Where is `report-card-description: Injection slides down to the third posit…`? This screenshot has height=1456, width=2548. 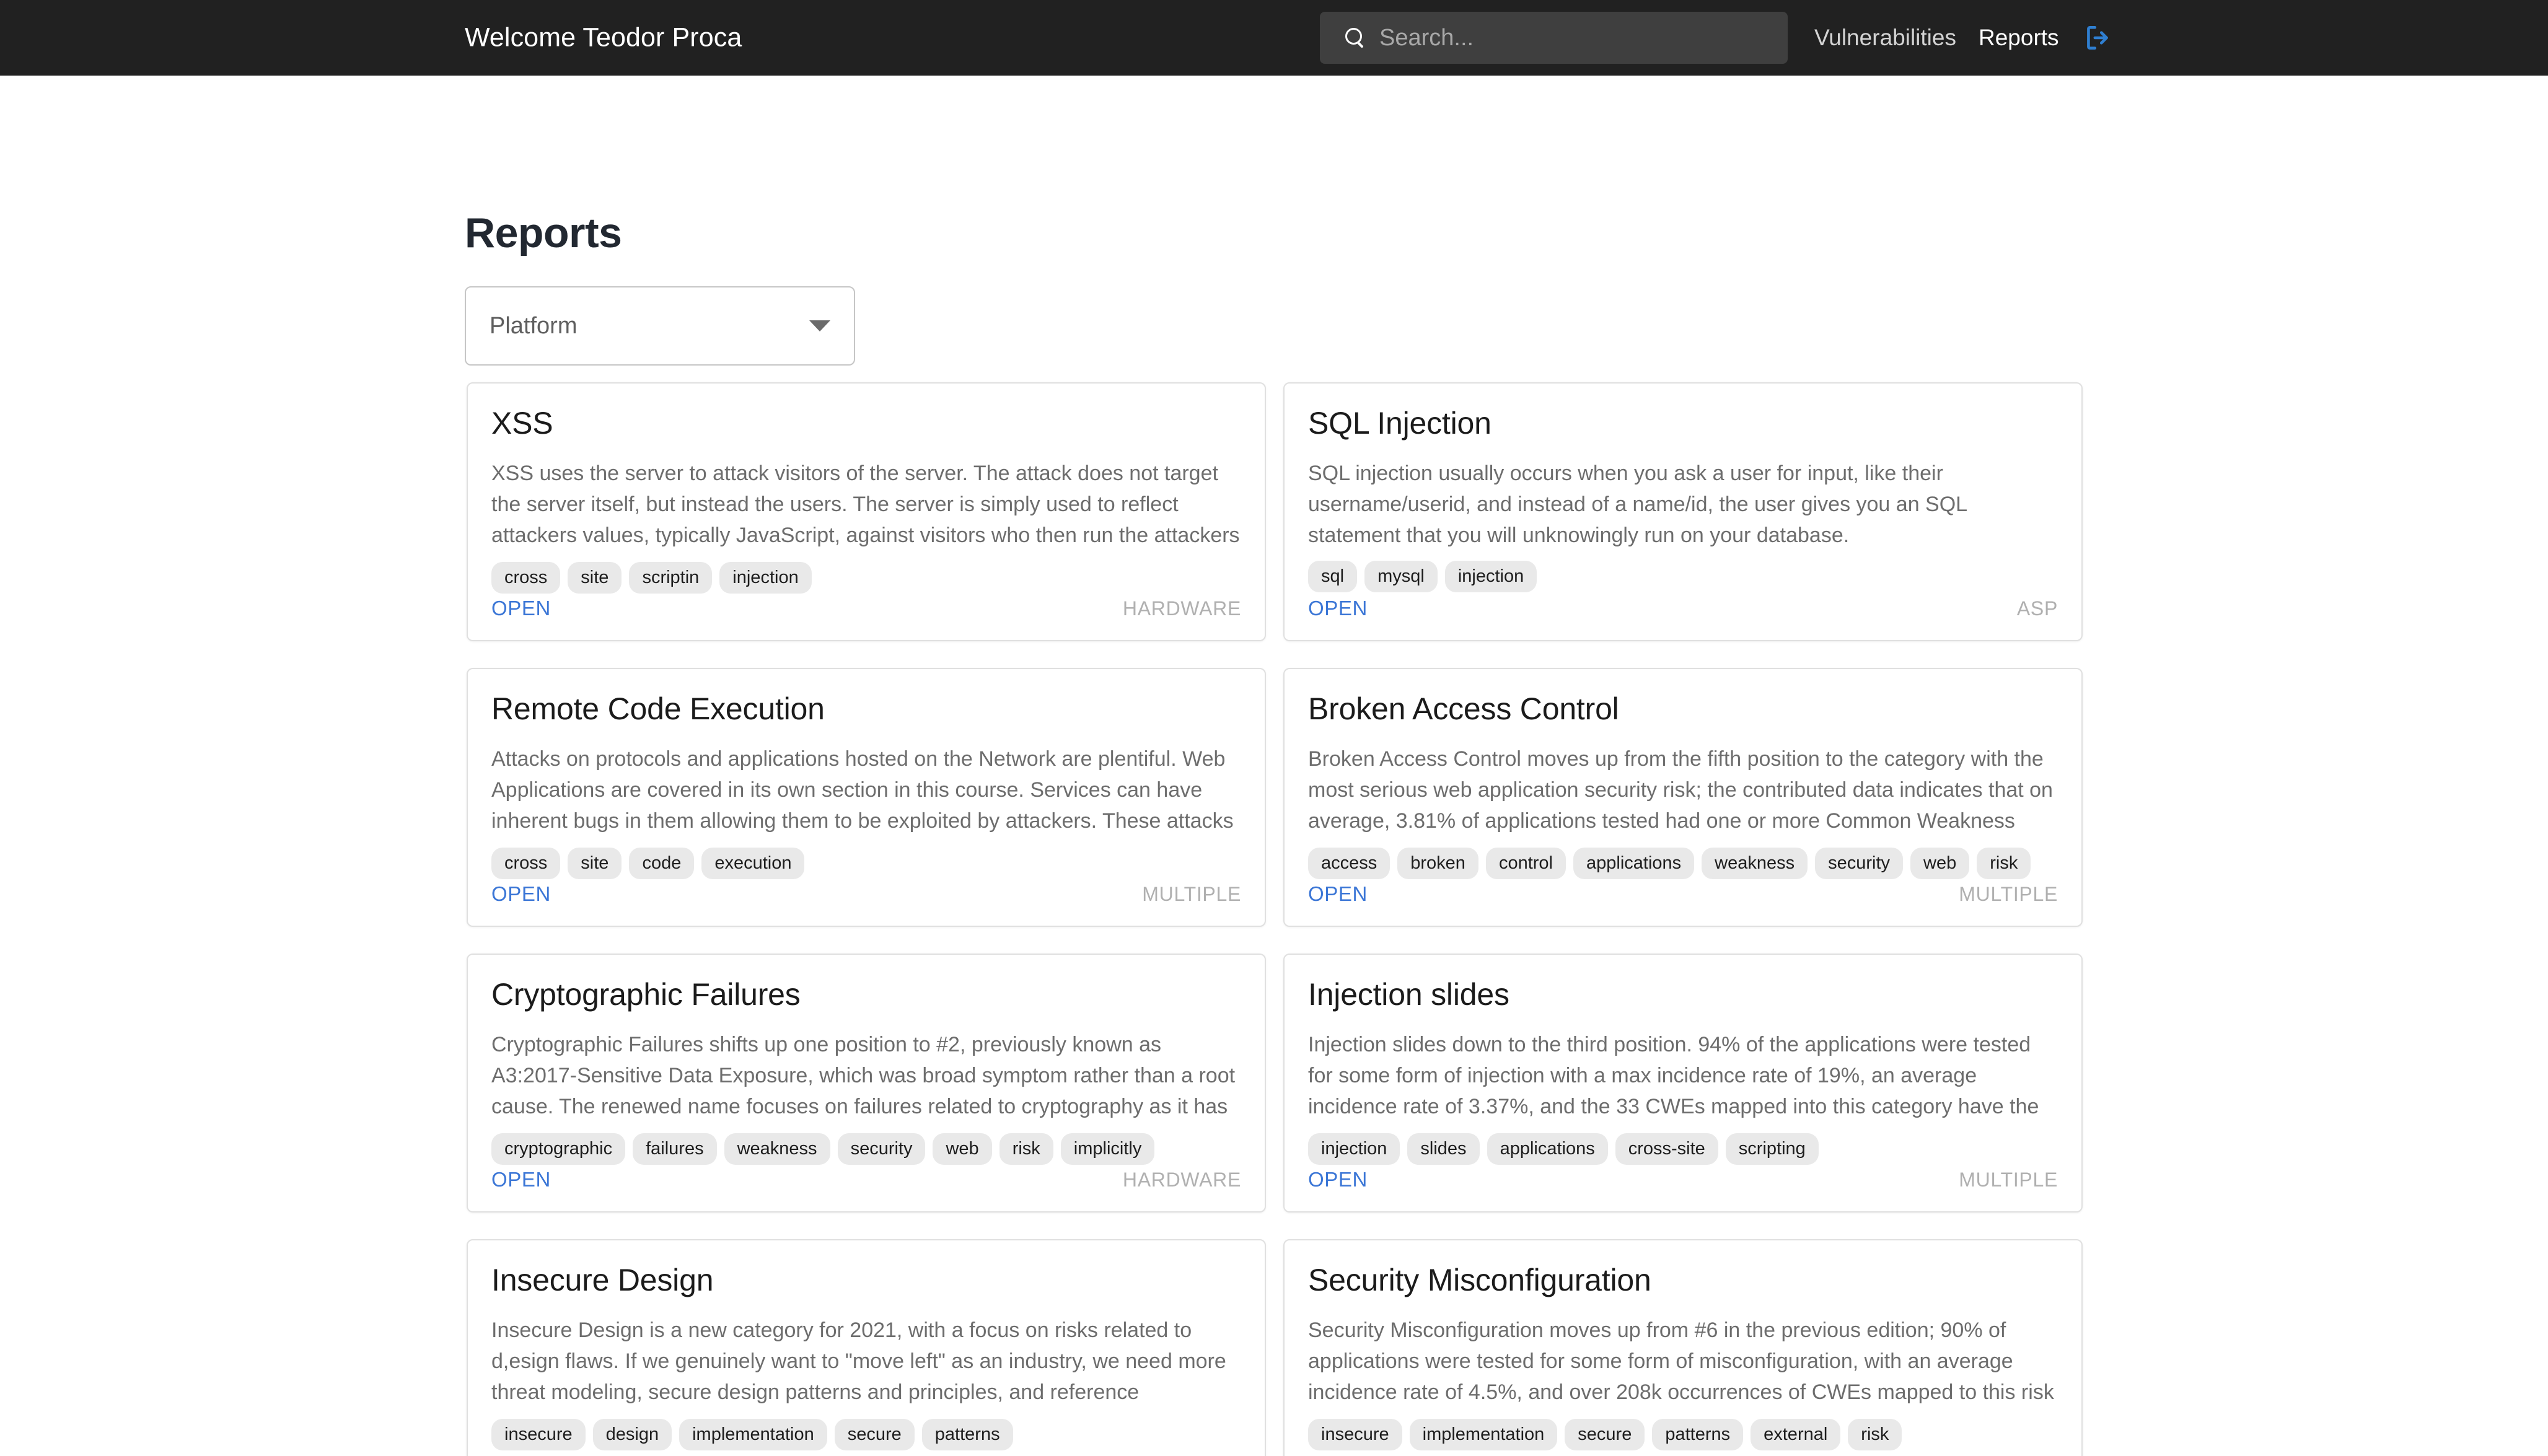 report-card-description: Injection slides down to the third posit… is located at coordinates (1673, 1075).